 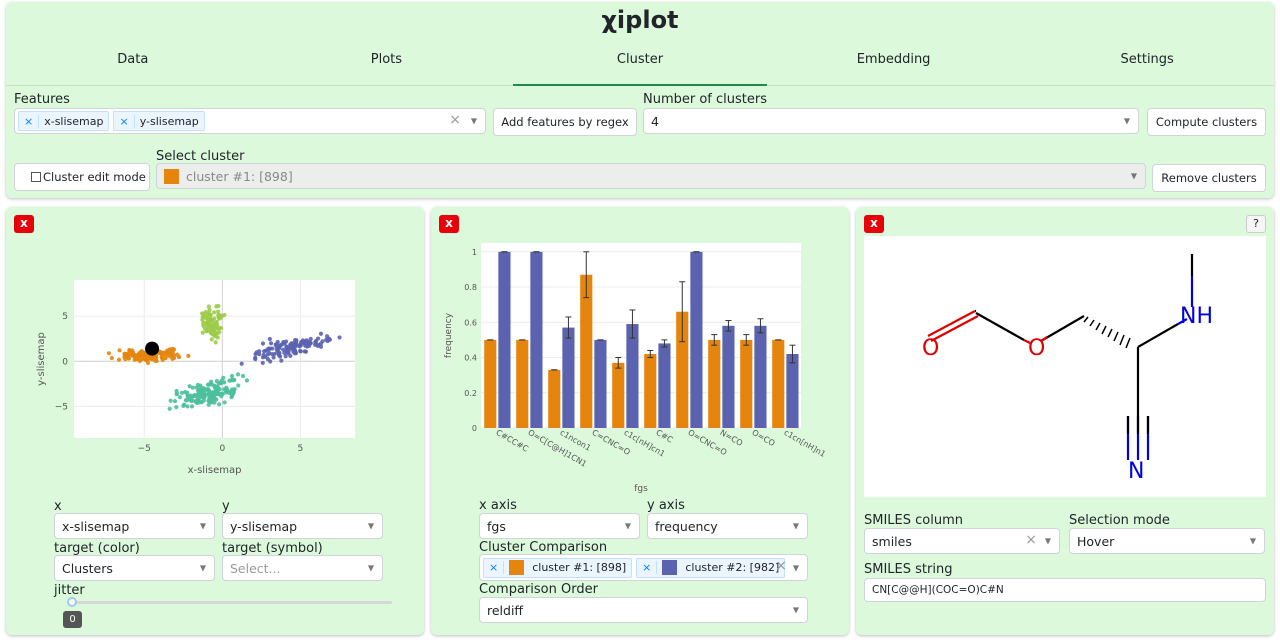 I want to click on features-multiselect: × x-slisemap × y-slisemap × ▼, so click(x=250, y=121).